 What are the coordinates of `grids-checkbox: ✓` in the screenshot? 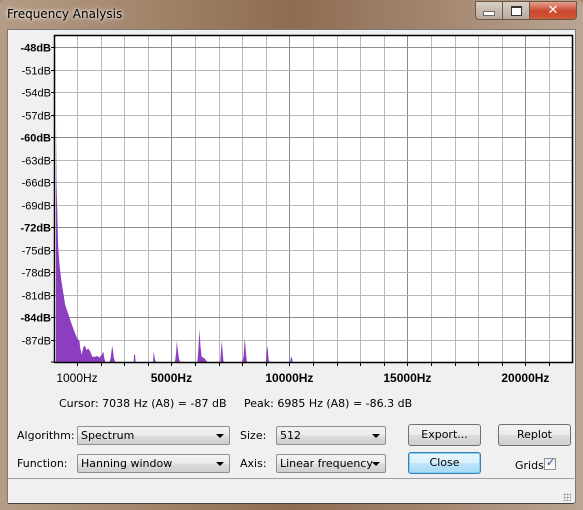 It's located at (550, 463).